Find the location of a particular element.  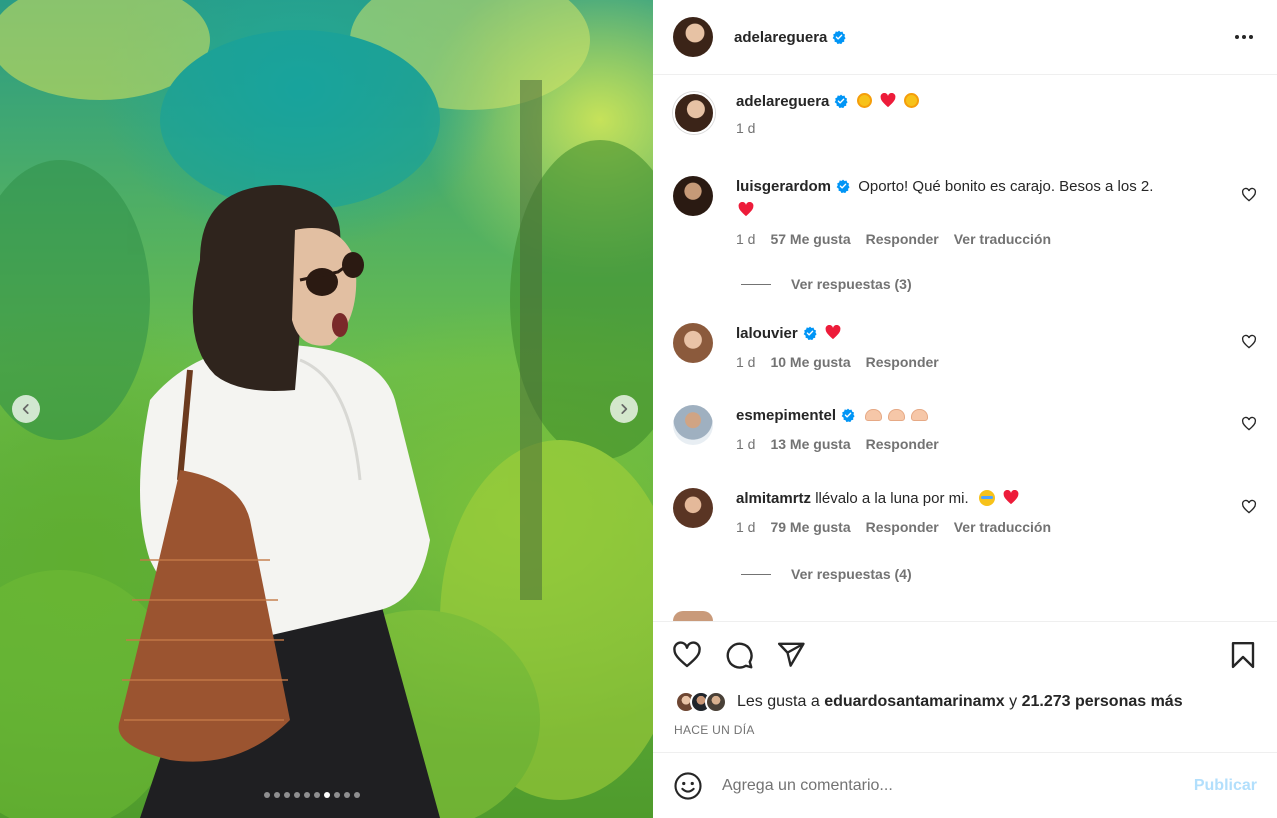

post-caption: adelareguera 1 d is located at coordinates (796, 114).